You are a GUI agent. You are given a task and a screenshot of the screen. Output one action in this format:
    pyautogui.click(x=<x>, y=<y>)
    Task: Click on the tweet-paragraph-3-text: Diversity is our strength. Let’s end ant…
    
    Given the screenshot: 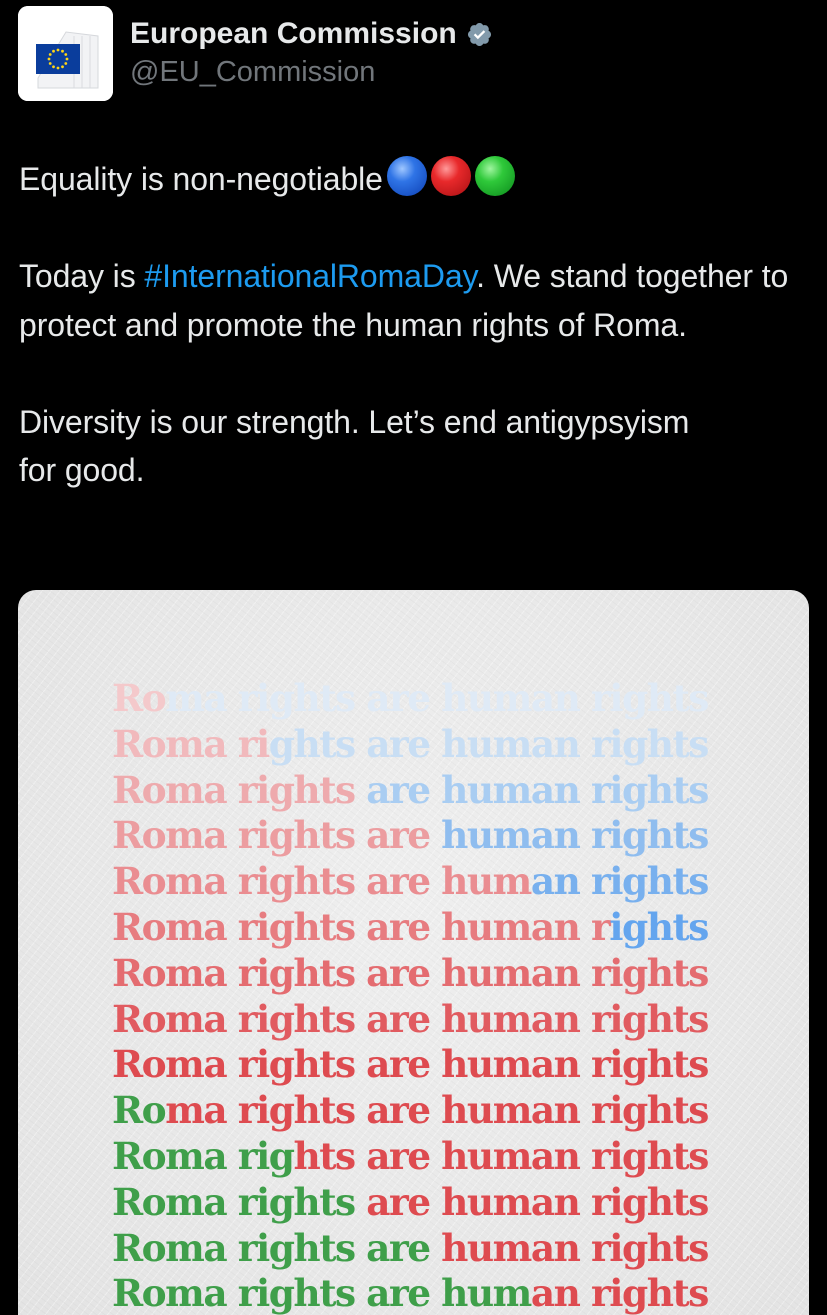 What is the action you would take?
    pyautogui.click(x=354, y=446)
    